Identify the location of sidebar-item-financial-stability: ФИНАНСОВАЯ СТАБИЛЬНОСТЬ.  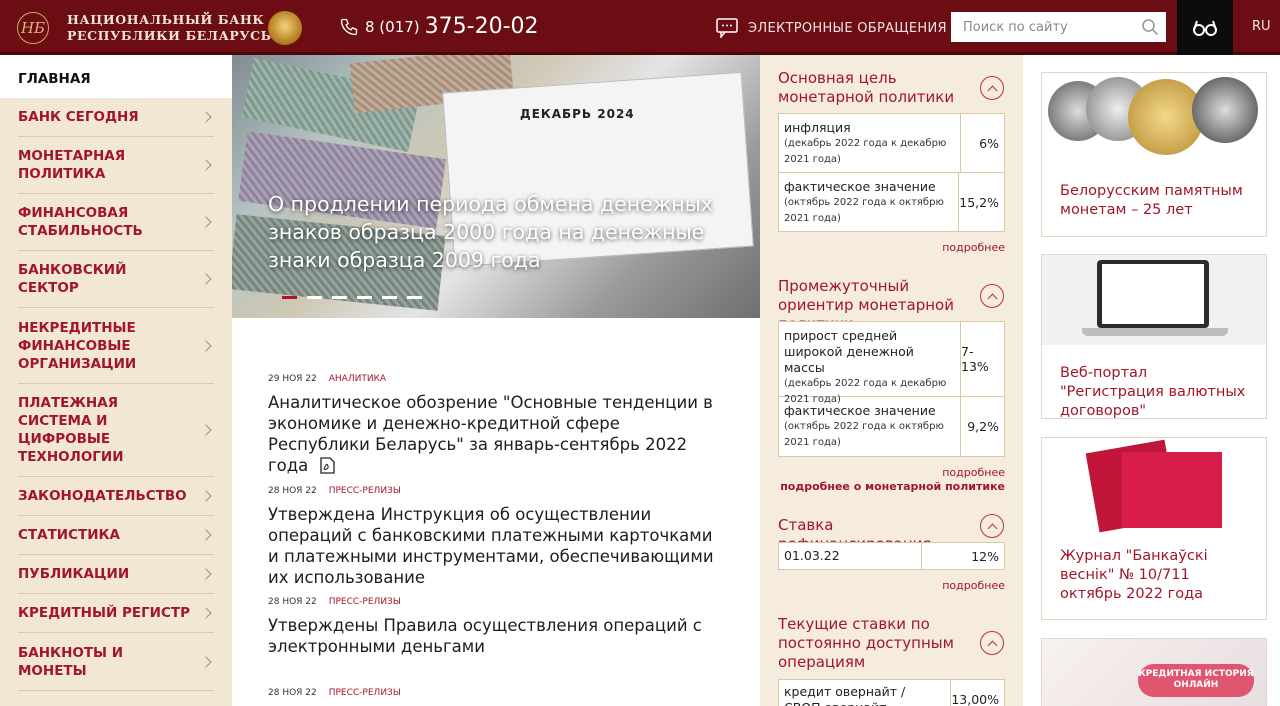
(116, 222).